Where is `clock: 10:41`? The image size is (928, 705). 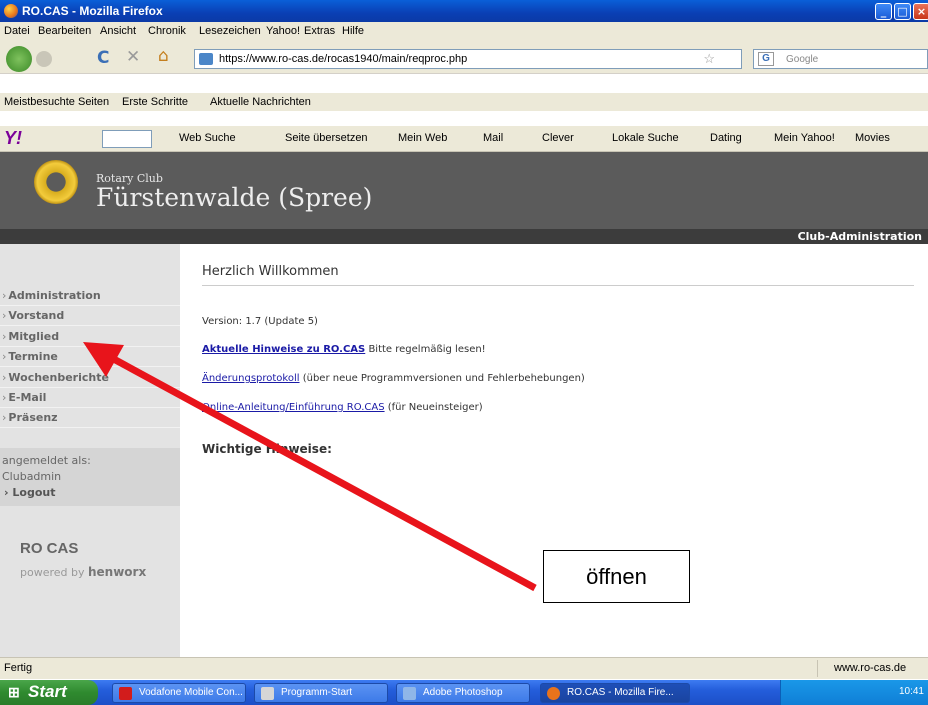 clock: 10:41 is located at coordinates (911, 691).